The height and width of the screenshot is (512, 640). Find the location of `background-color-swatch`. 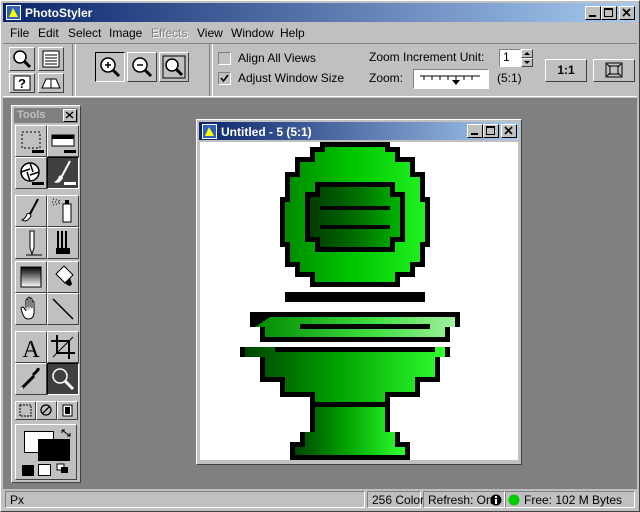

background-color-swatch is located at coordinates (54, 450).